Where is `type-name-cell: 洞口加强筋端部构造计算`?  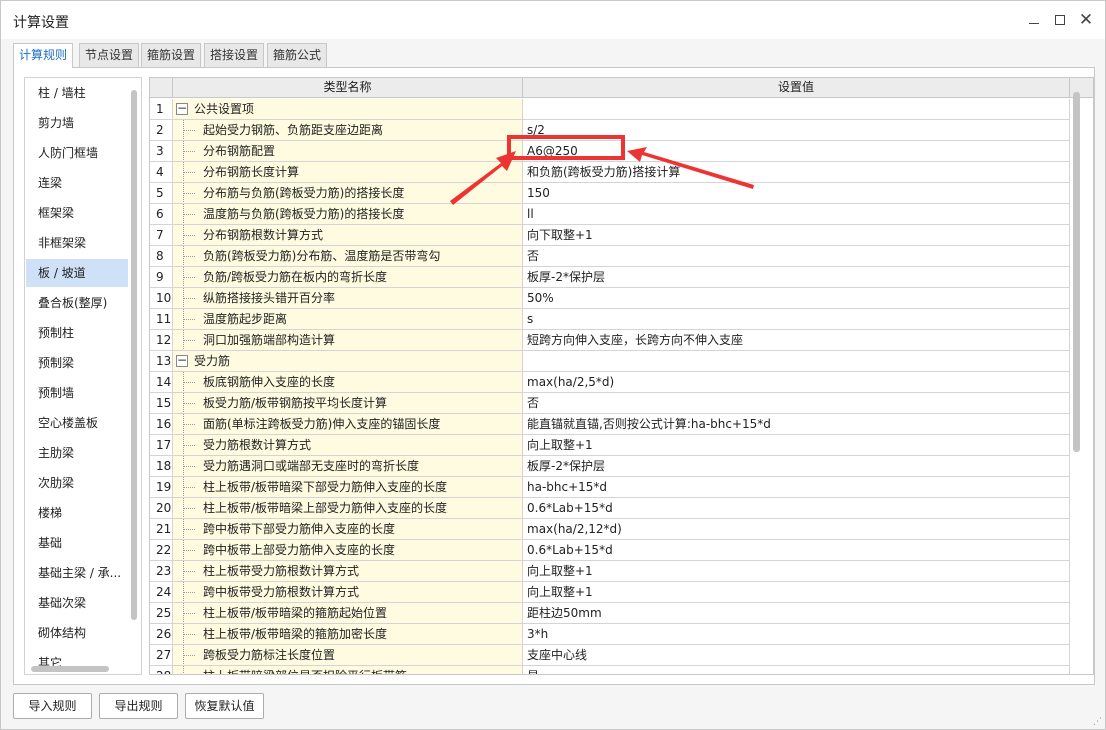
type-name-cell: 洞口加强筋端部构造计算 is located at coordinates (348, 340).